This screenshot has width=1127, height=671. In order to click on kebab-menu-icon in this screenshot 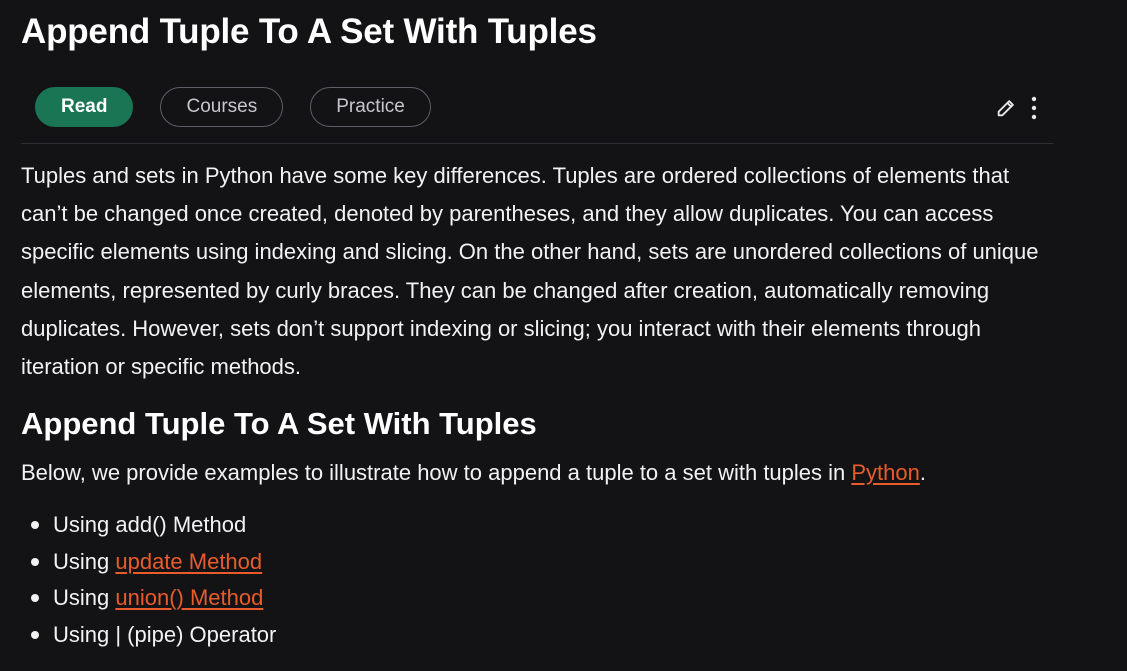, I will do `click(1034, 108)`.